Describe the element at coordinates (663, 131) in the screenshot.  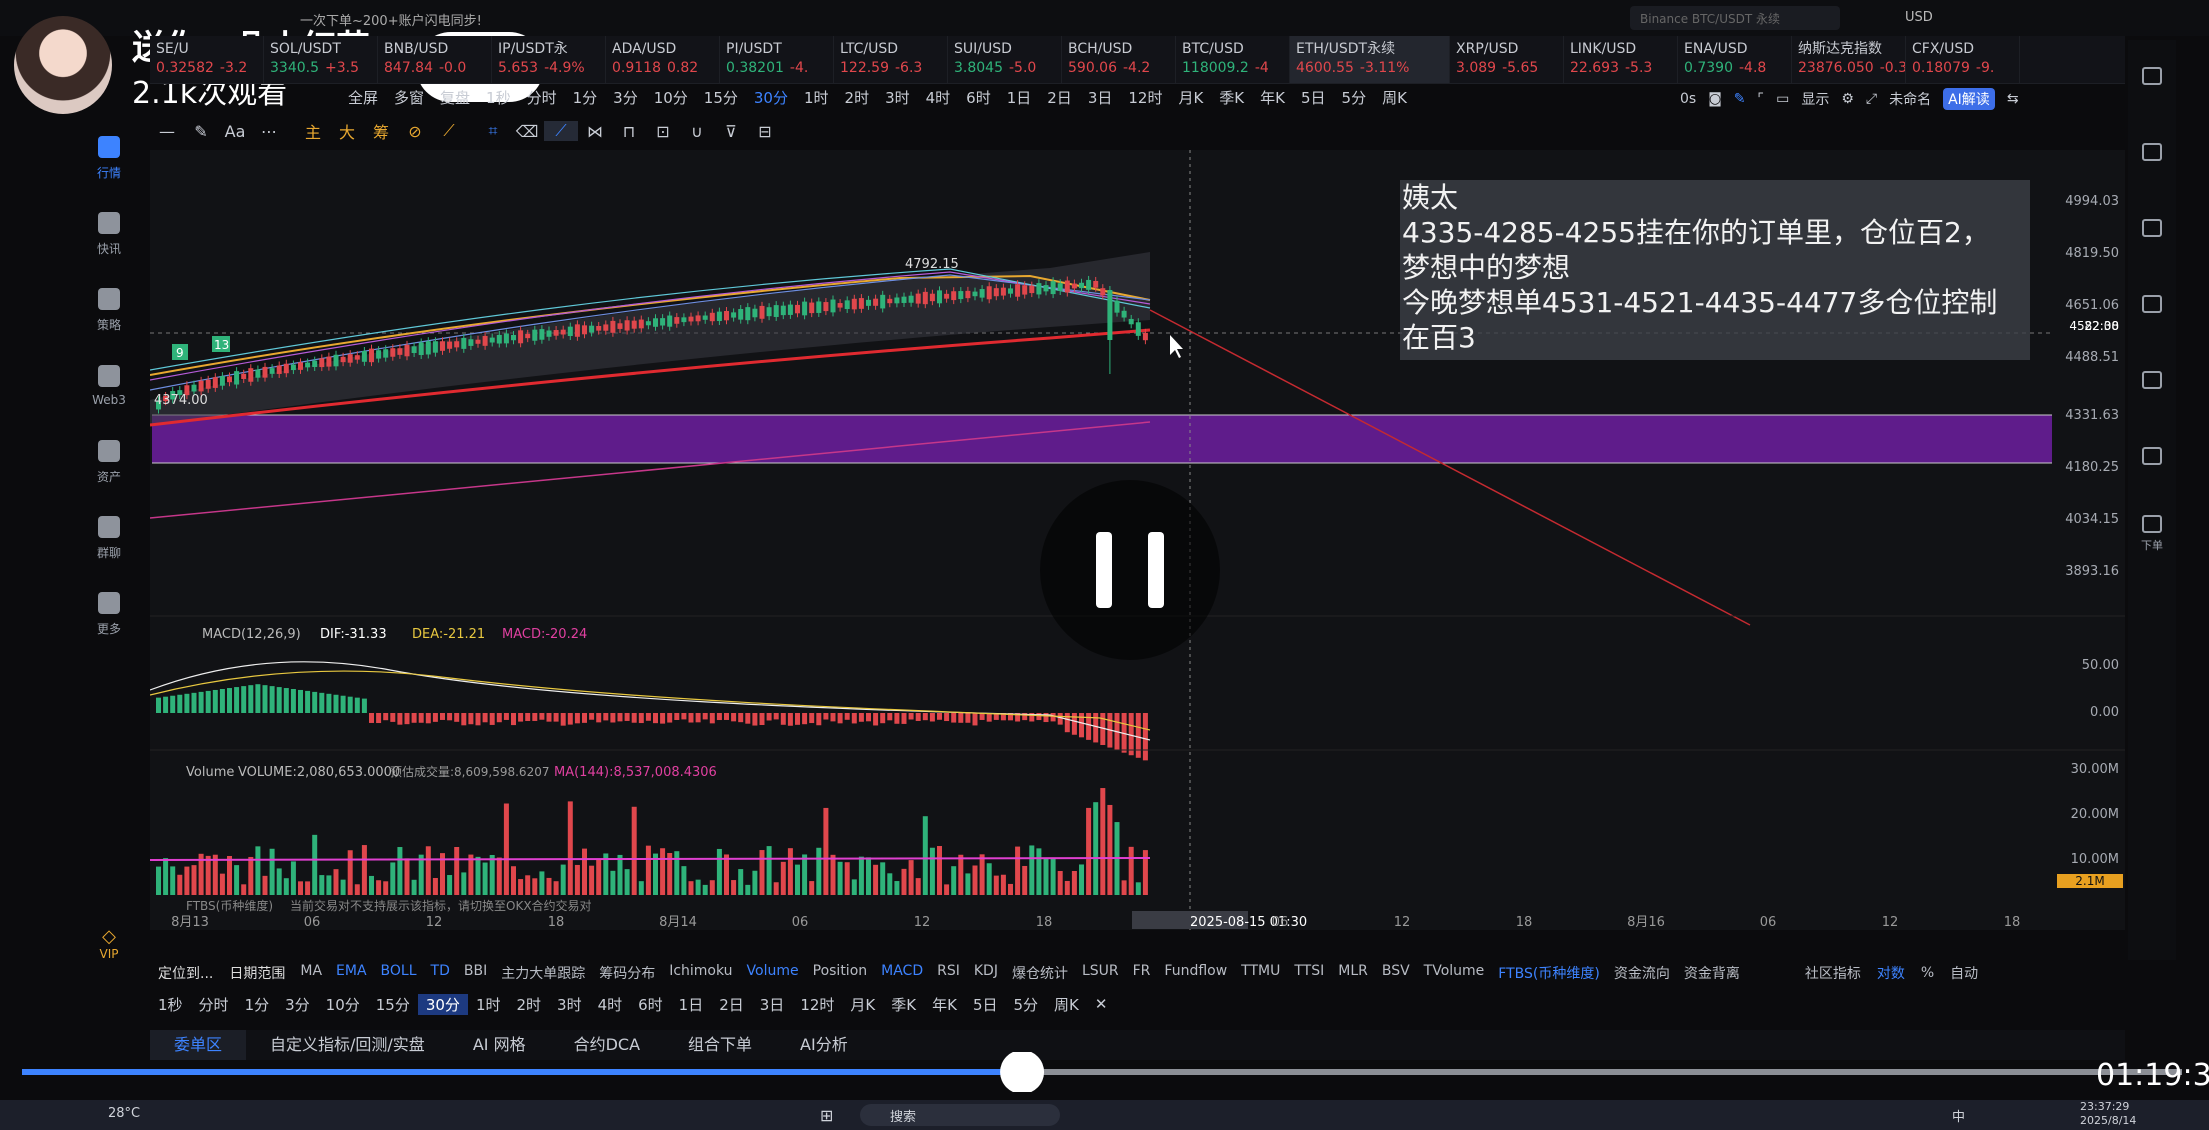
I see `note-icon: ⊡` at that location.